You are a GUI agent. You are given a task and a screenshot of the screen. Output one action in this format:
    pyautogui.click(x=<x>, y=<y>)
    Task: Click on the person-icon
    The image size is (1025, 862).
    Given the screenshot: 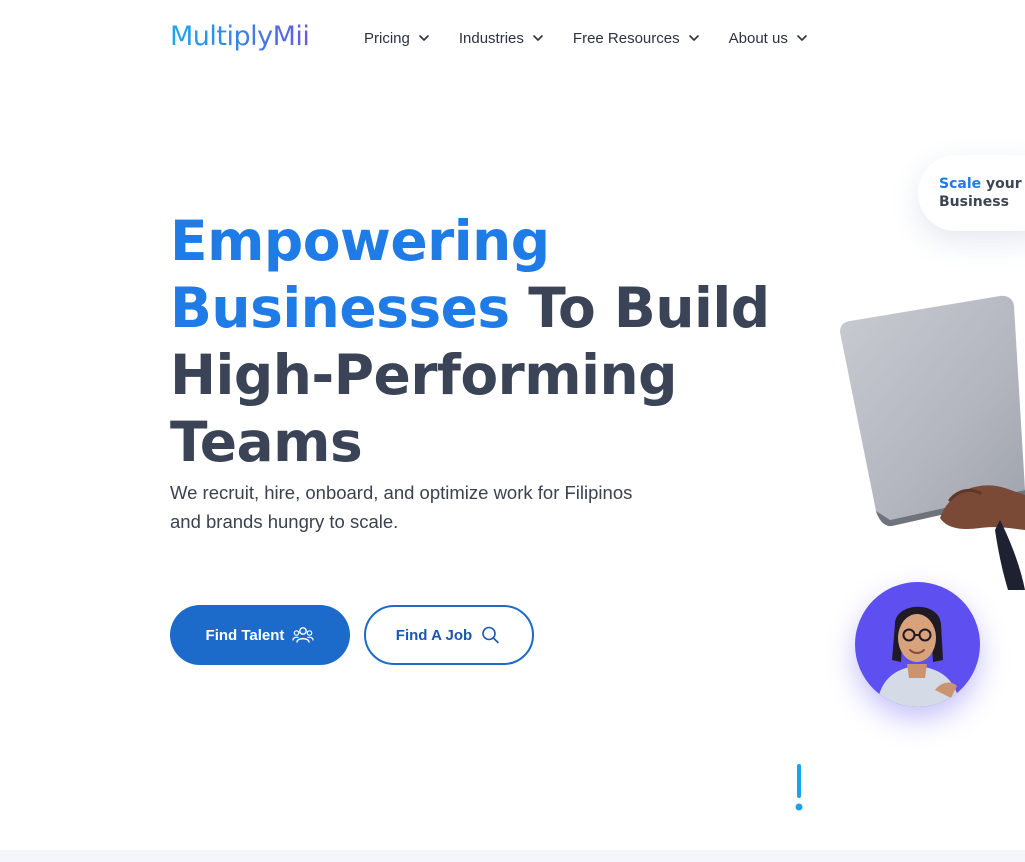 What is the action you would take?
    pyautogui.click(x=918, y=656)
    